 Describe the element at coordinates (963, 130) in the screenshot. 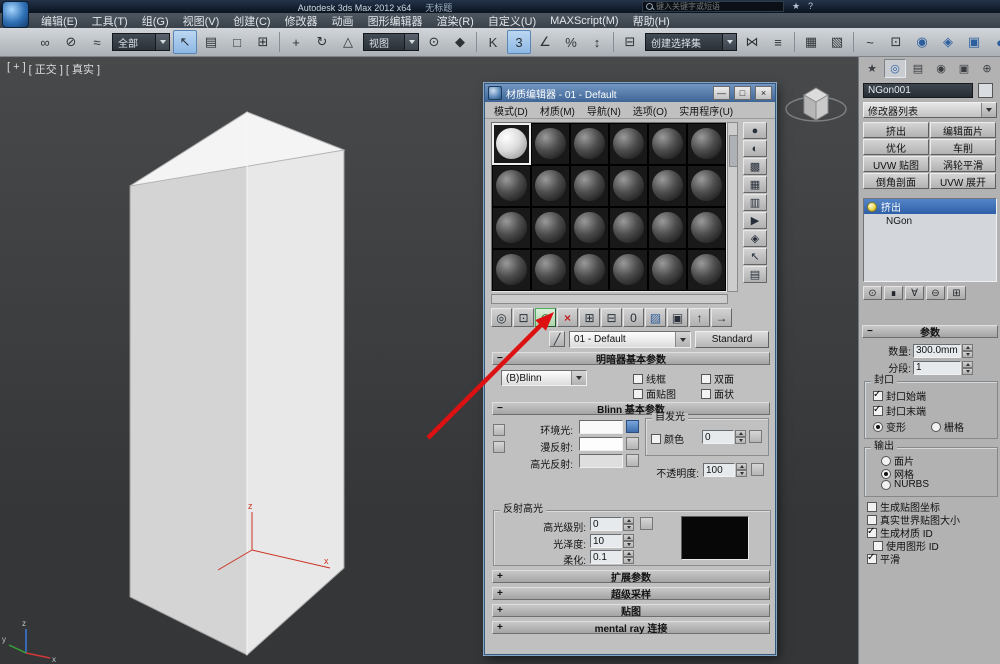

I see `modifier-button-edit-patch: 编辑面片` at that location.